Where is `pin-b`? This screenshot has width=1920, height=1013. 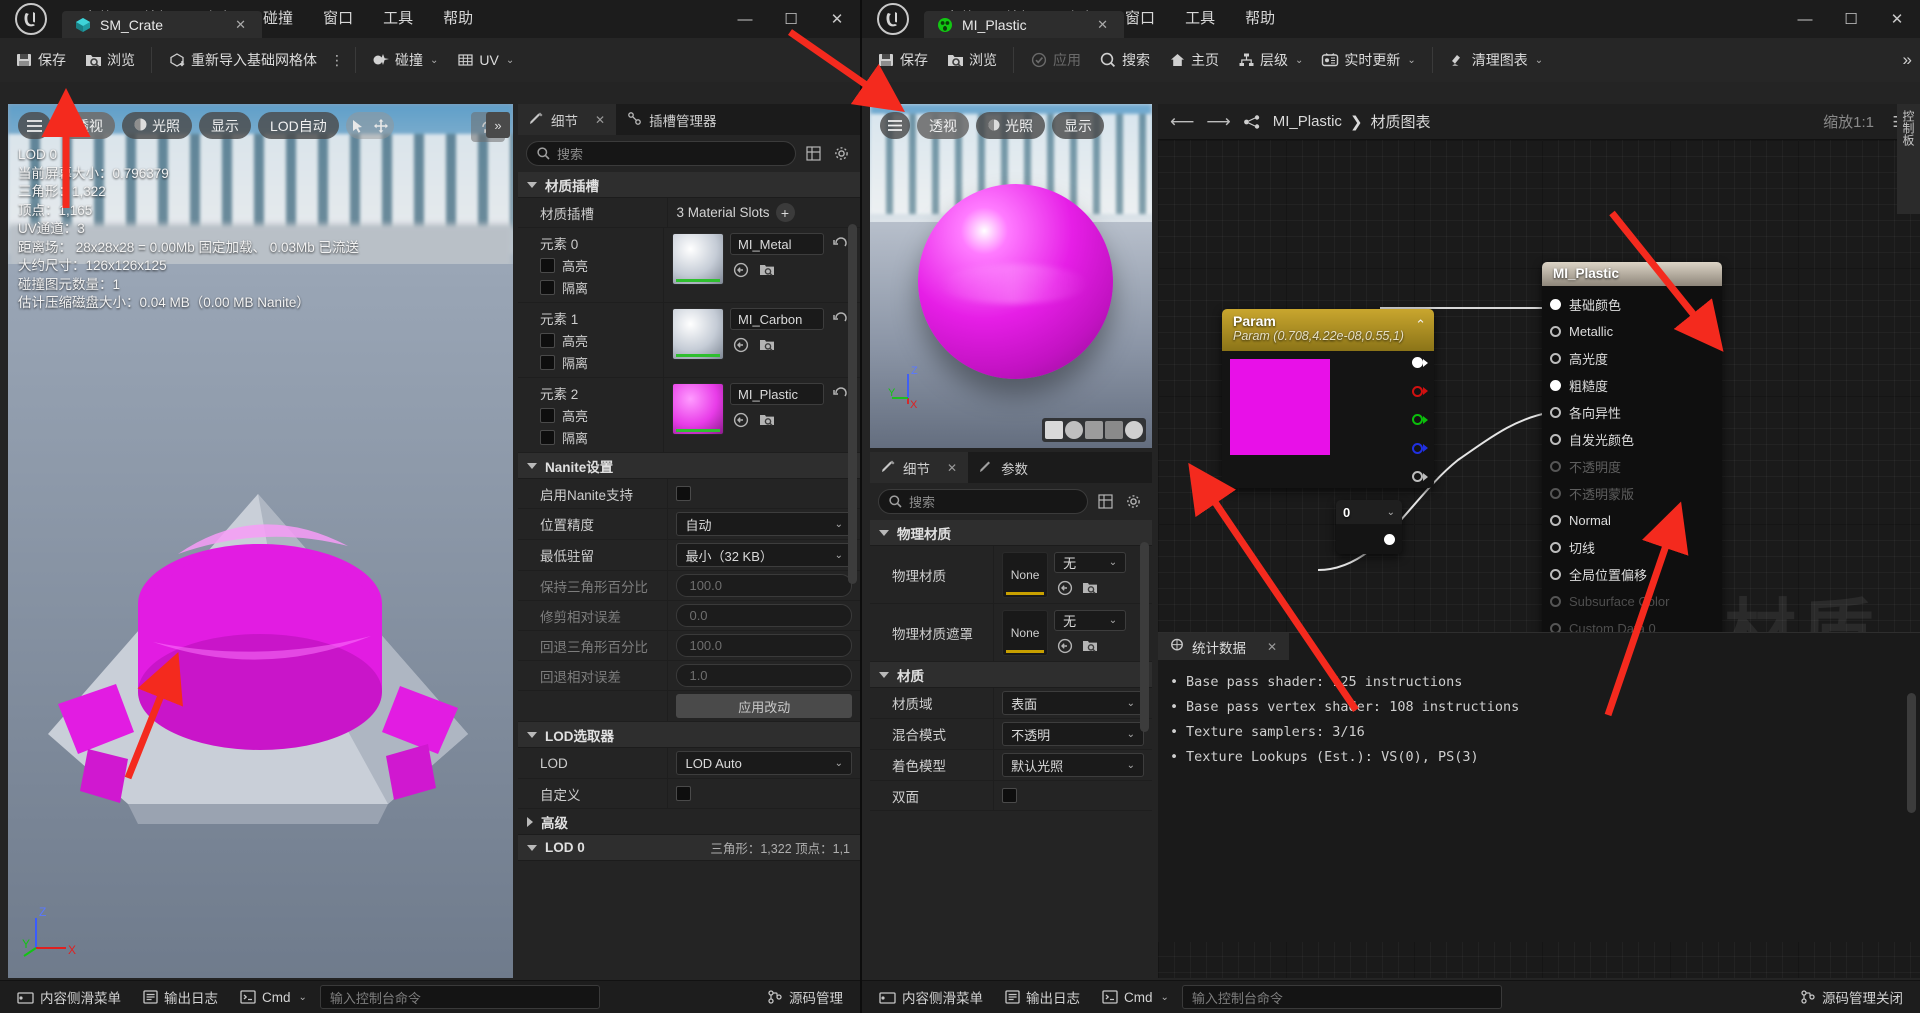 pin-b is located at coordinates (1420, 448).